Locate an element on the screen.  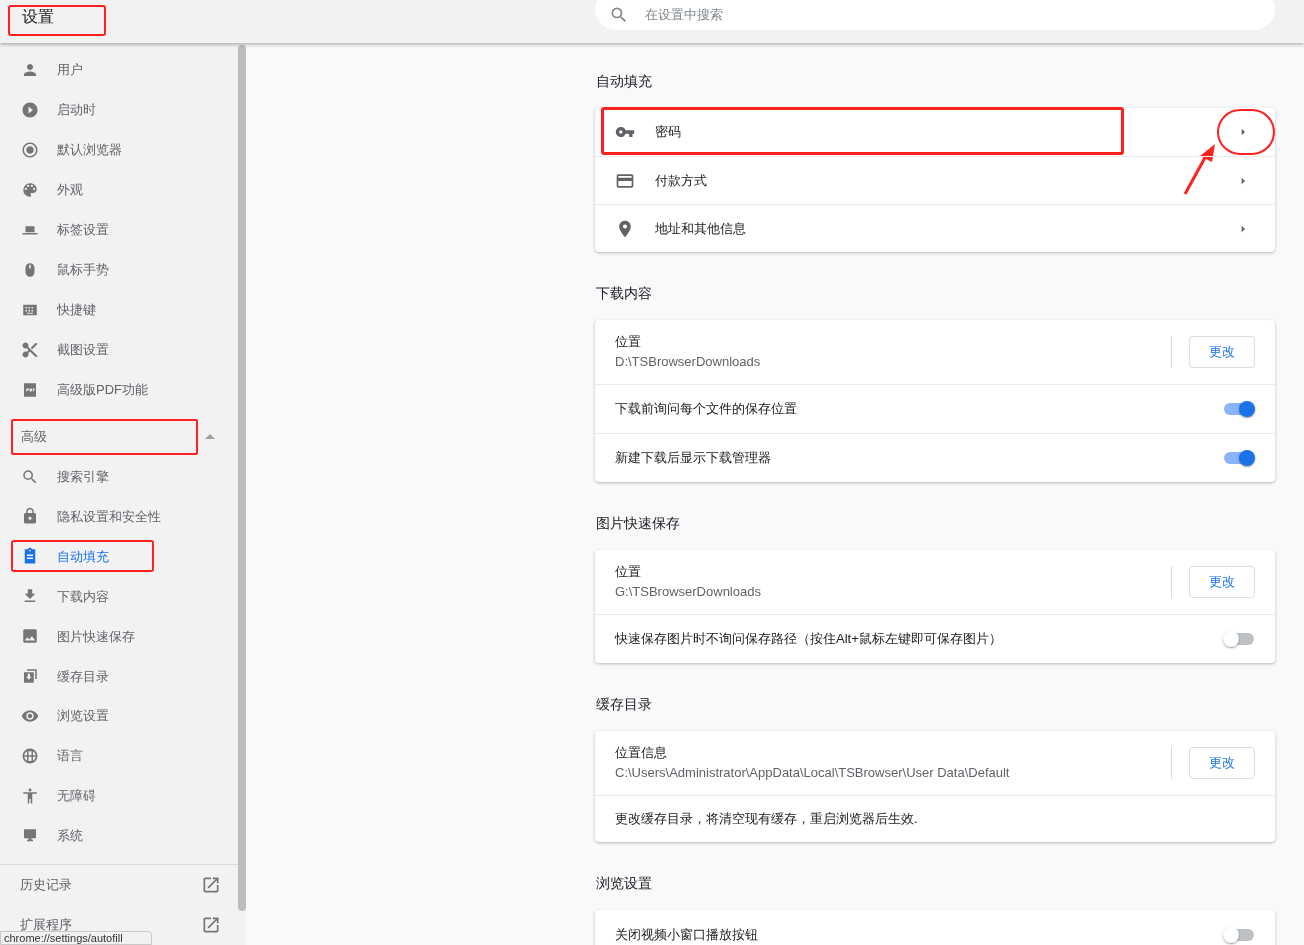
sidebar-item: 隐私设置和安全性 is located at coordinates (92, 516).